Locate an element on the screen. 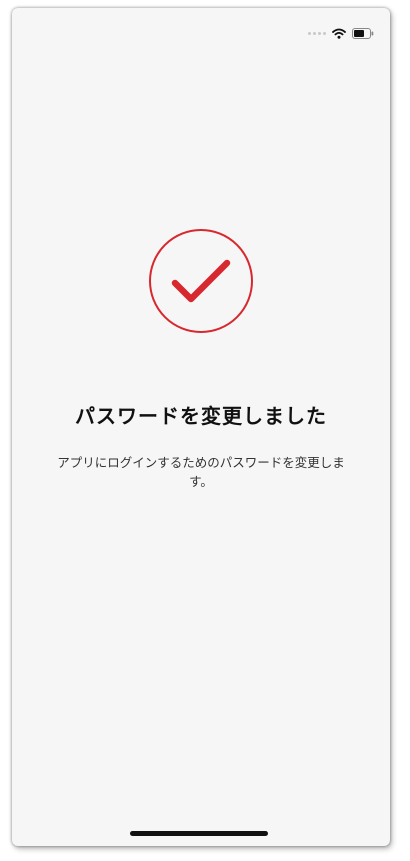 This screenshot has height=861, width=410. check-circle-icon is located at coordinates (201, 281).